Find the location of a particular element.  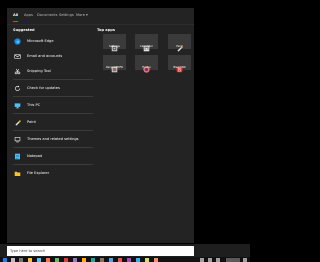

suggested-item-paint: Paint is located at coordinates (53, 122).